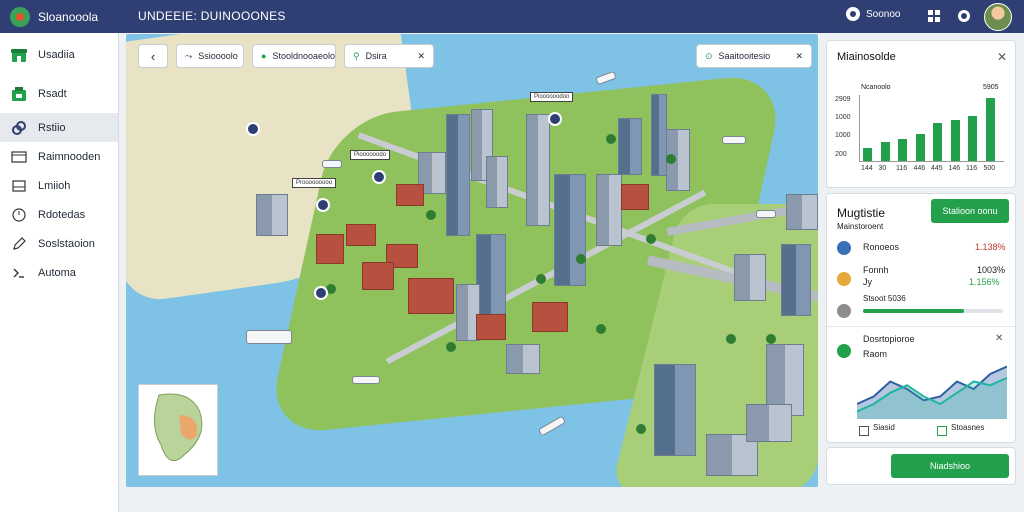  I want to click on y-tick: 200, so click(841, 154).